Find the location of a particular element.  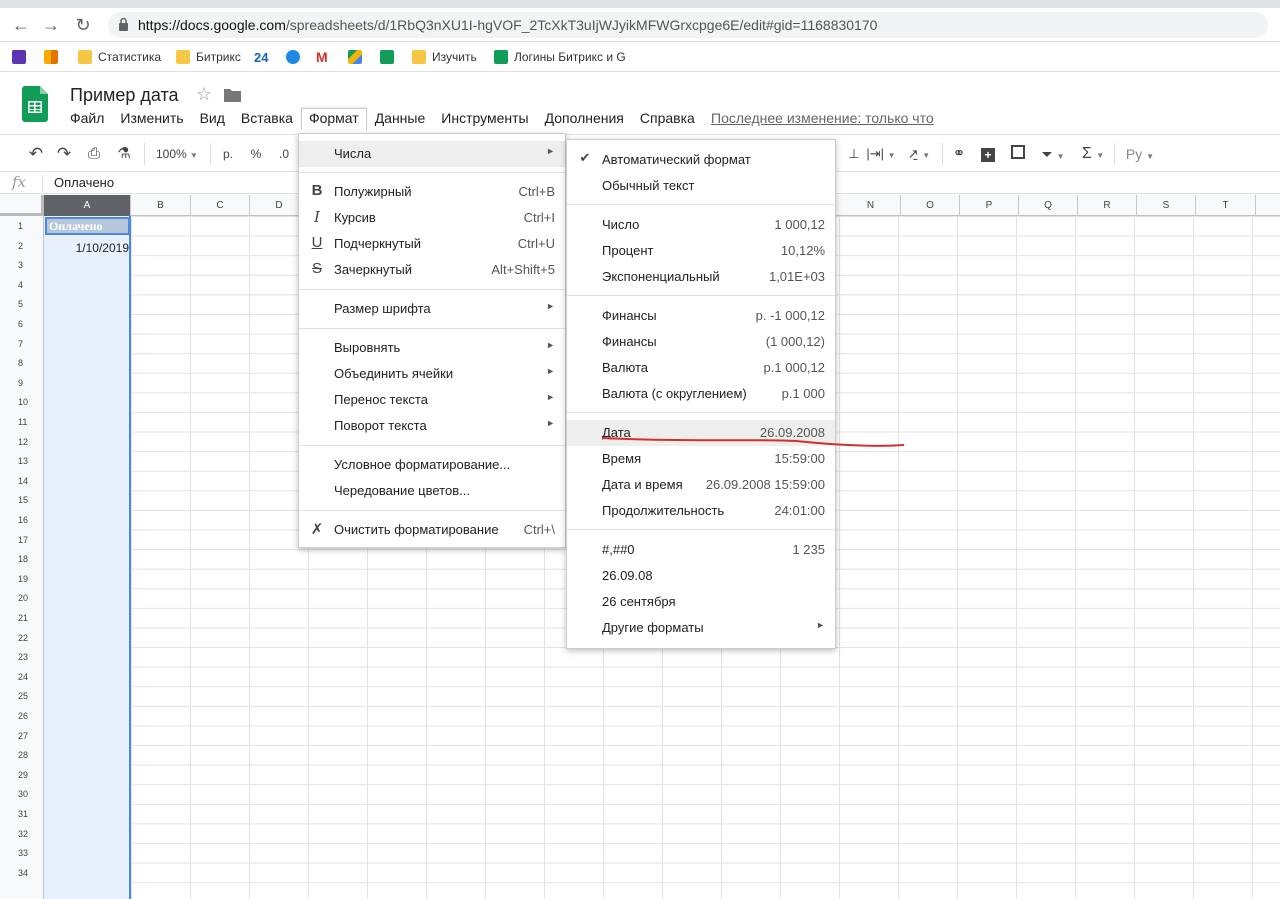

bookmark-bitrix24: 24 is located at coordinates (261, 57).